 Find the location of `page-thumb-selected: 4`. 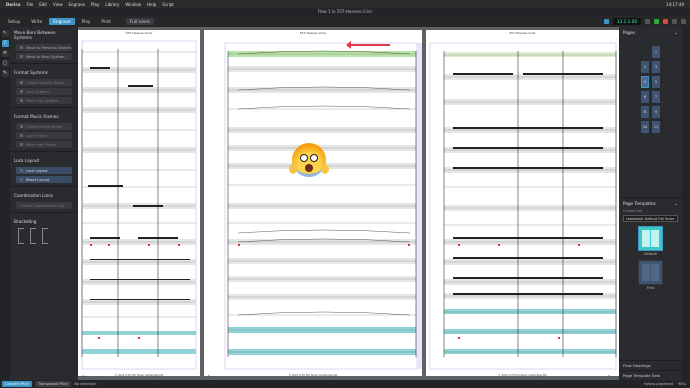

page-thumb-selected: 4 is located at coordinates (645, 82).